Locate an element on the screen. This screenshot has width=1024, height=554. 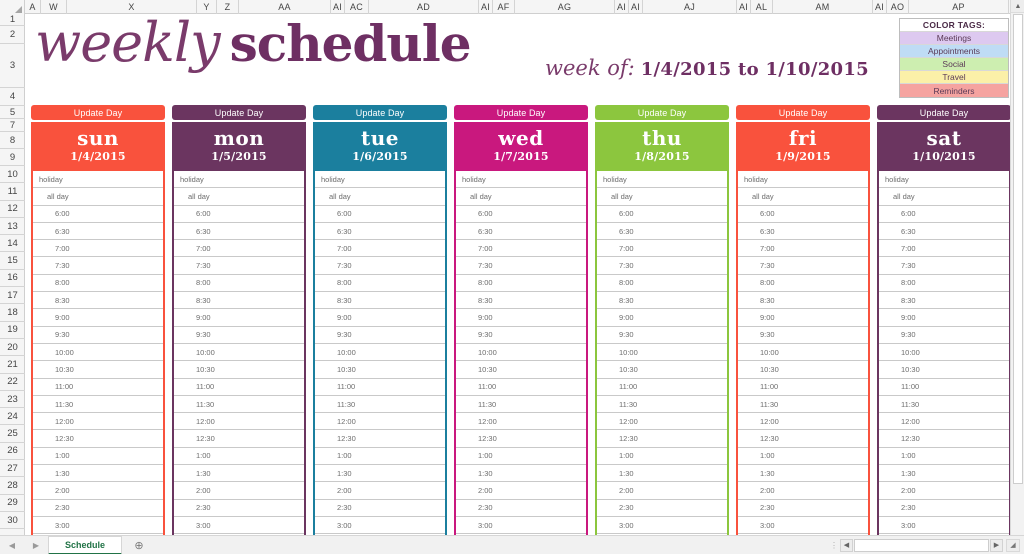
slot-9-30-tue: 9:30 is located at coordinates (380, 335).